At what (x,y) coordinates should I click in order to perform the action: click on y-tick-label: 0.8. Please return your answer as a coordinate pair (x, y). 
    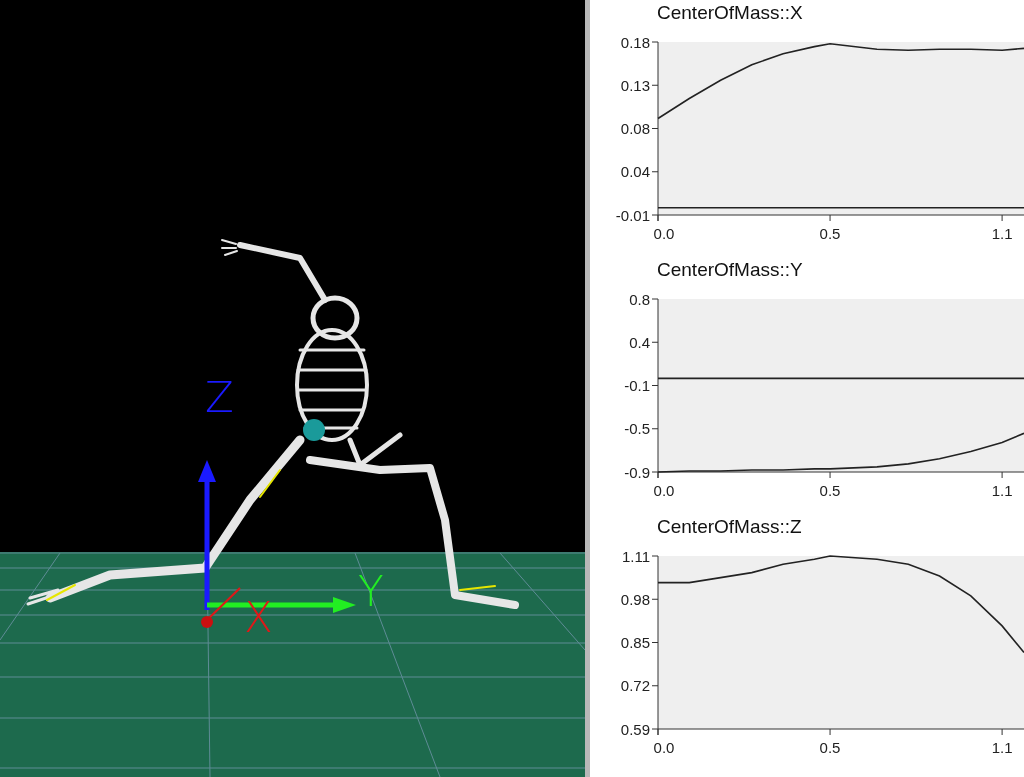
    Looking at the image, I should click on (639, 299).